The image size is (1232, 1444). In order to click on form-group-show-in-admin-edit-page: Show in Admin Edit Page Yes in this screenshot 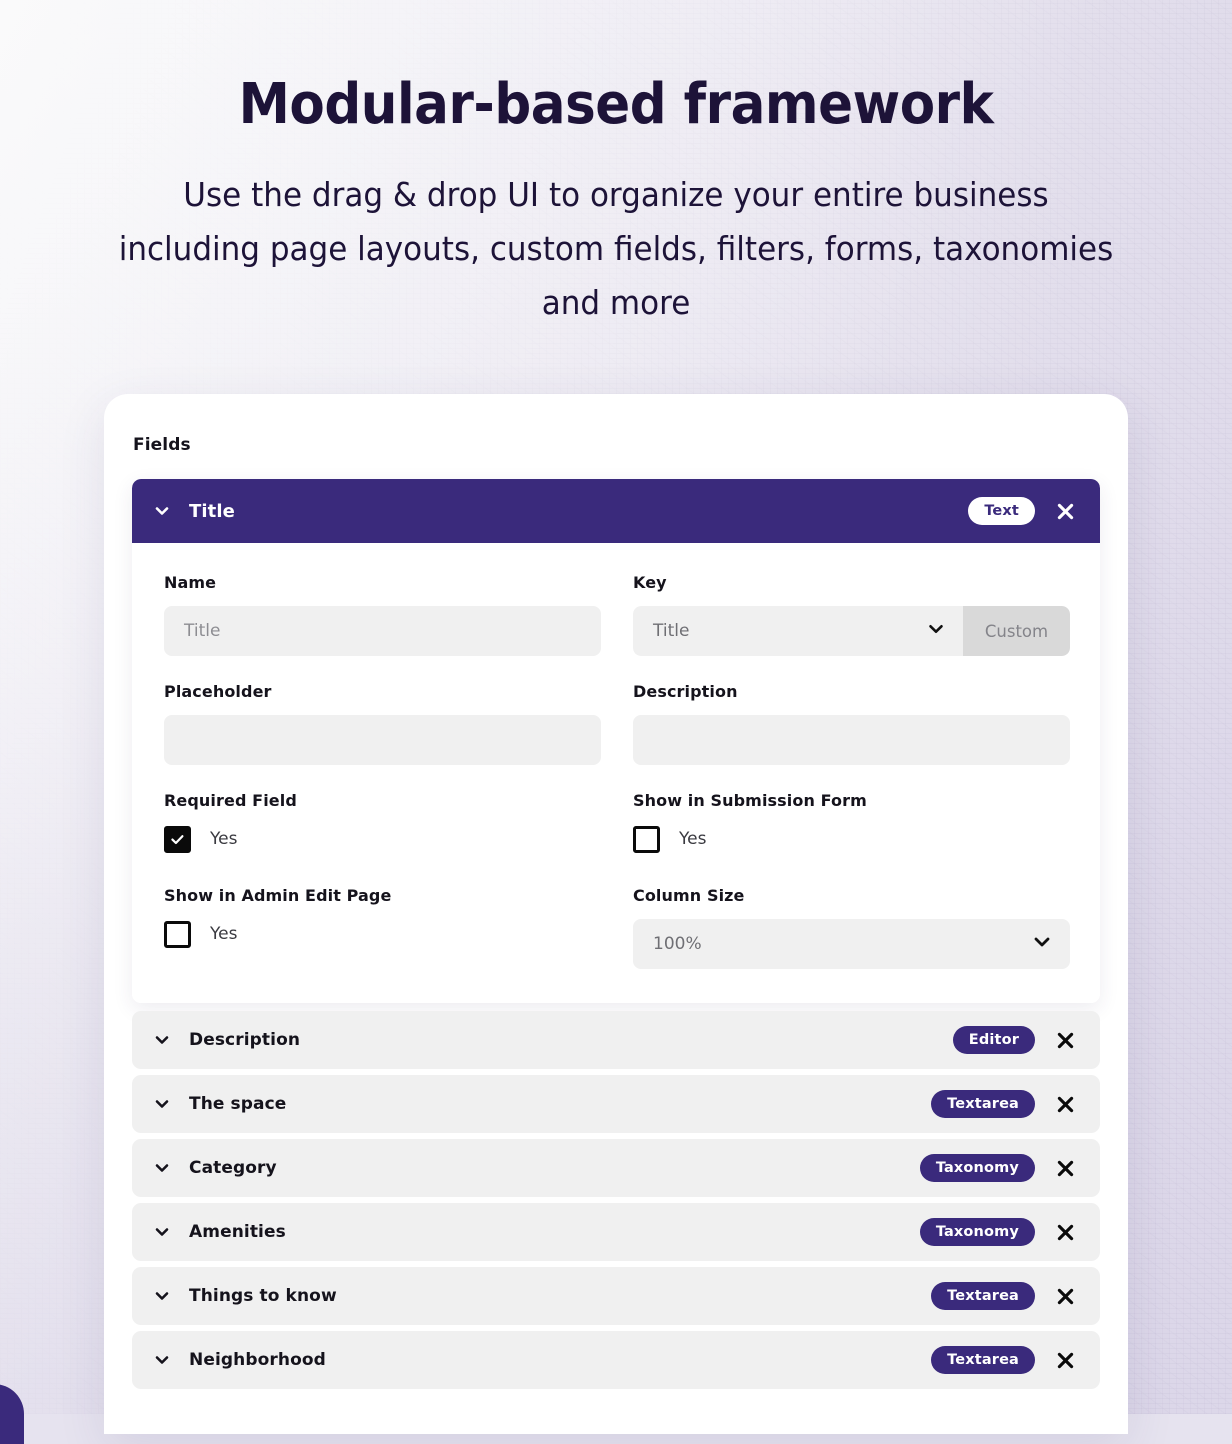, I will do `click(382, 927)`.